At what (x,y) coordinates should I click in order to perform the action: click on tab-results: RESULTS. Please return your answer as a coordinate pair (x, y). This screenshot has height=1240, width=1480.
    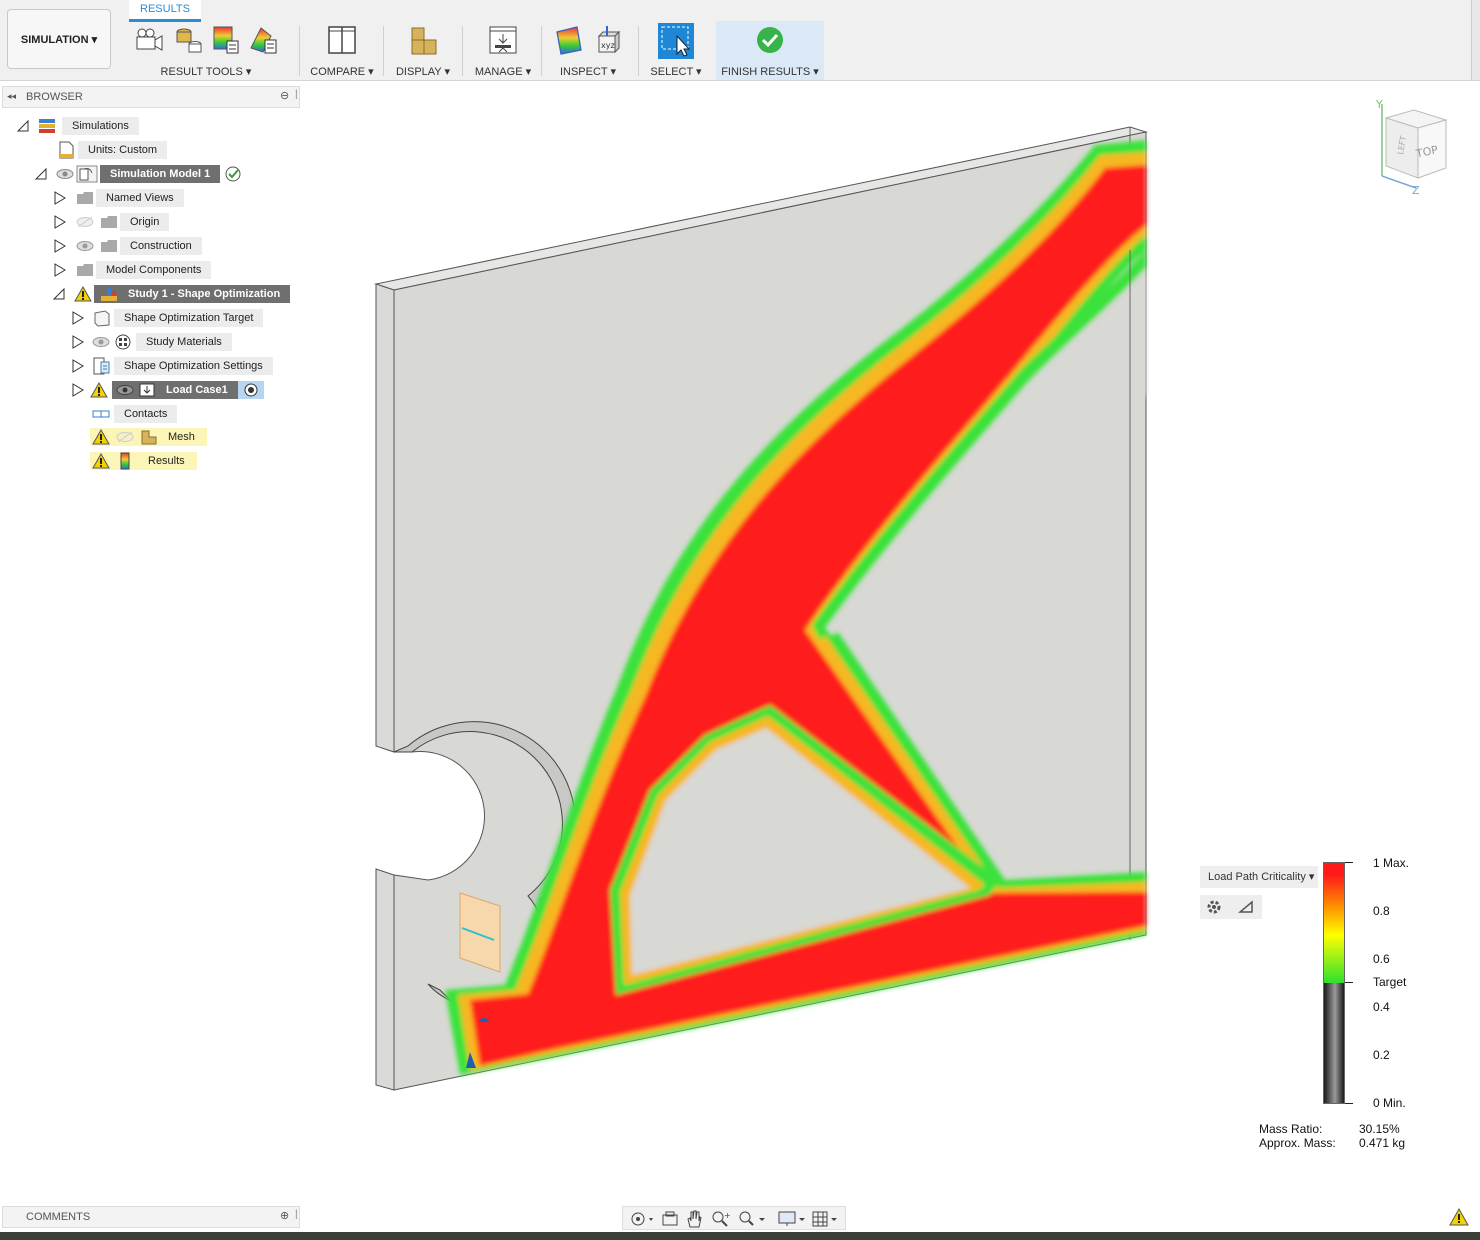
    Looking at the image, I should click on (165, 11).